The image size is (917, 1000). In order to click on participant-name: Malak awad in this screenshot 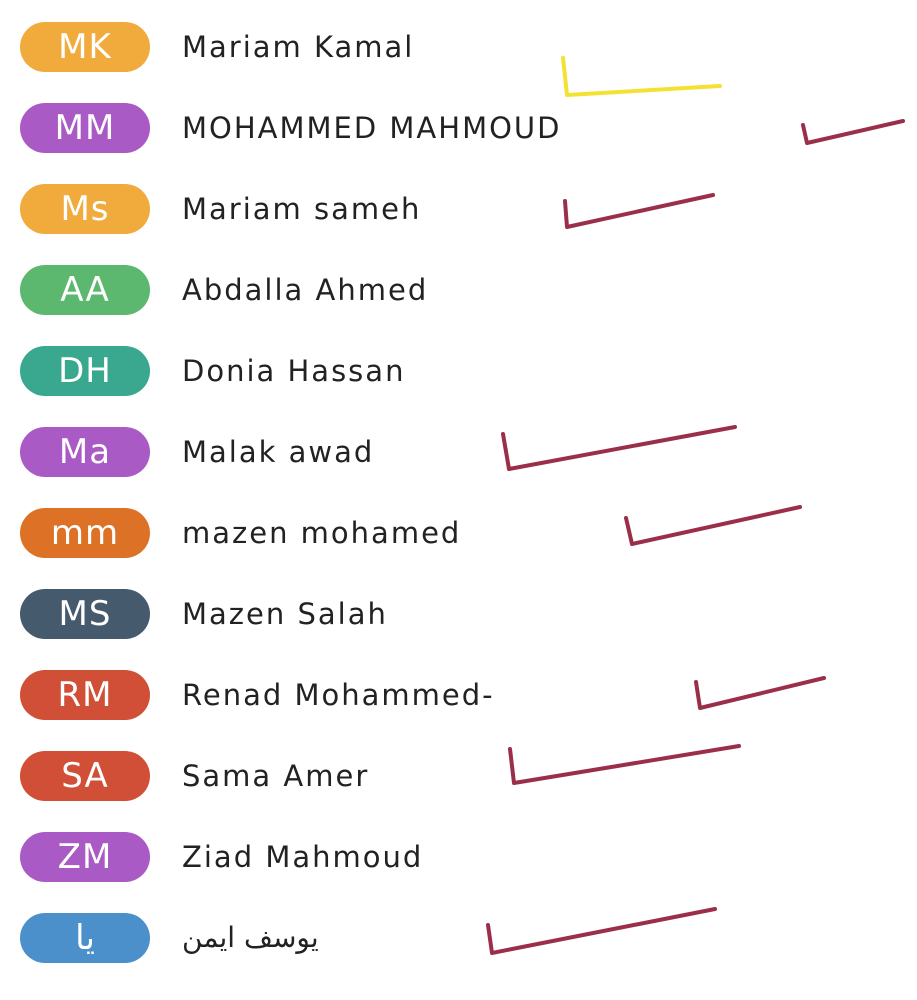, I will do `click(278, 452)`.